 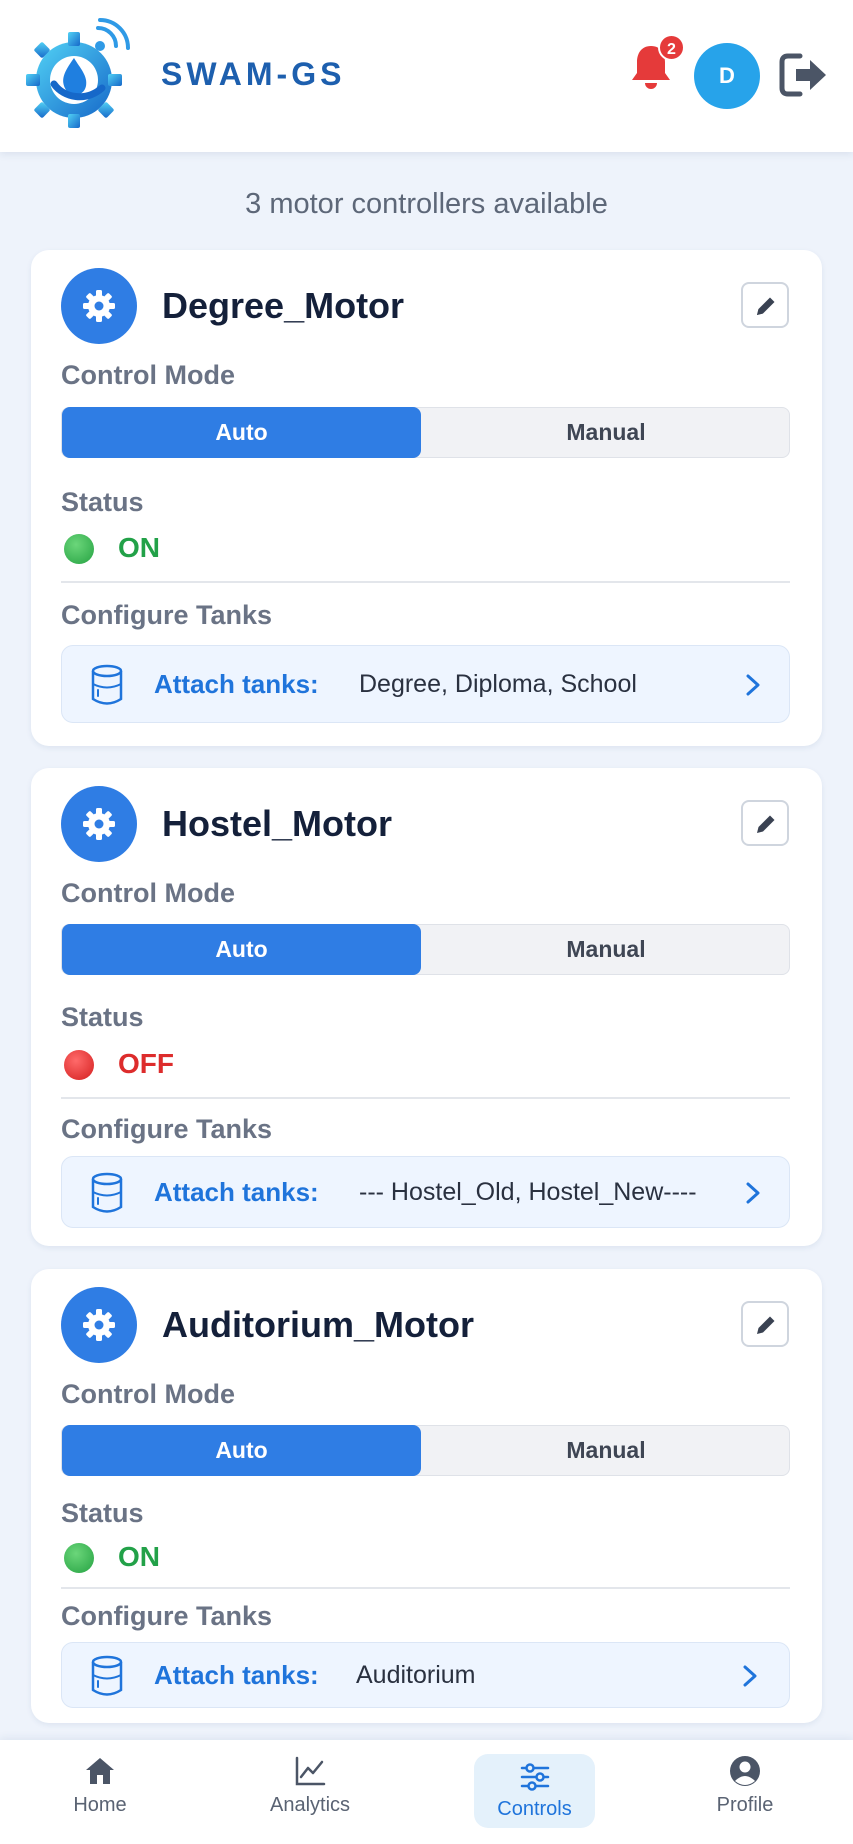 I want to click on nav-label-profile: Profile, so click(x=745, y=1805).